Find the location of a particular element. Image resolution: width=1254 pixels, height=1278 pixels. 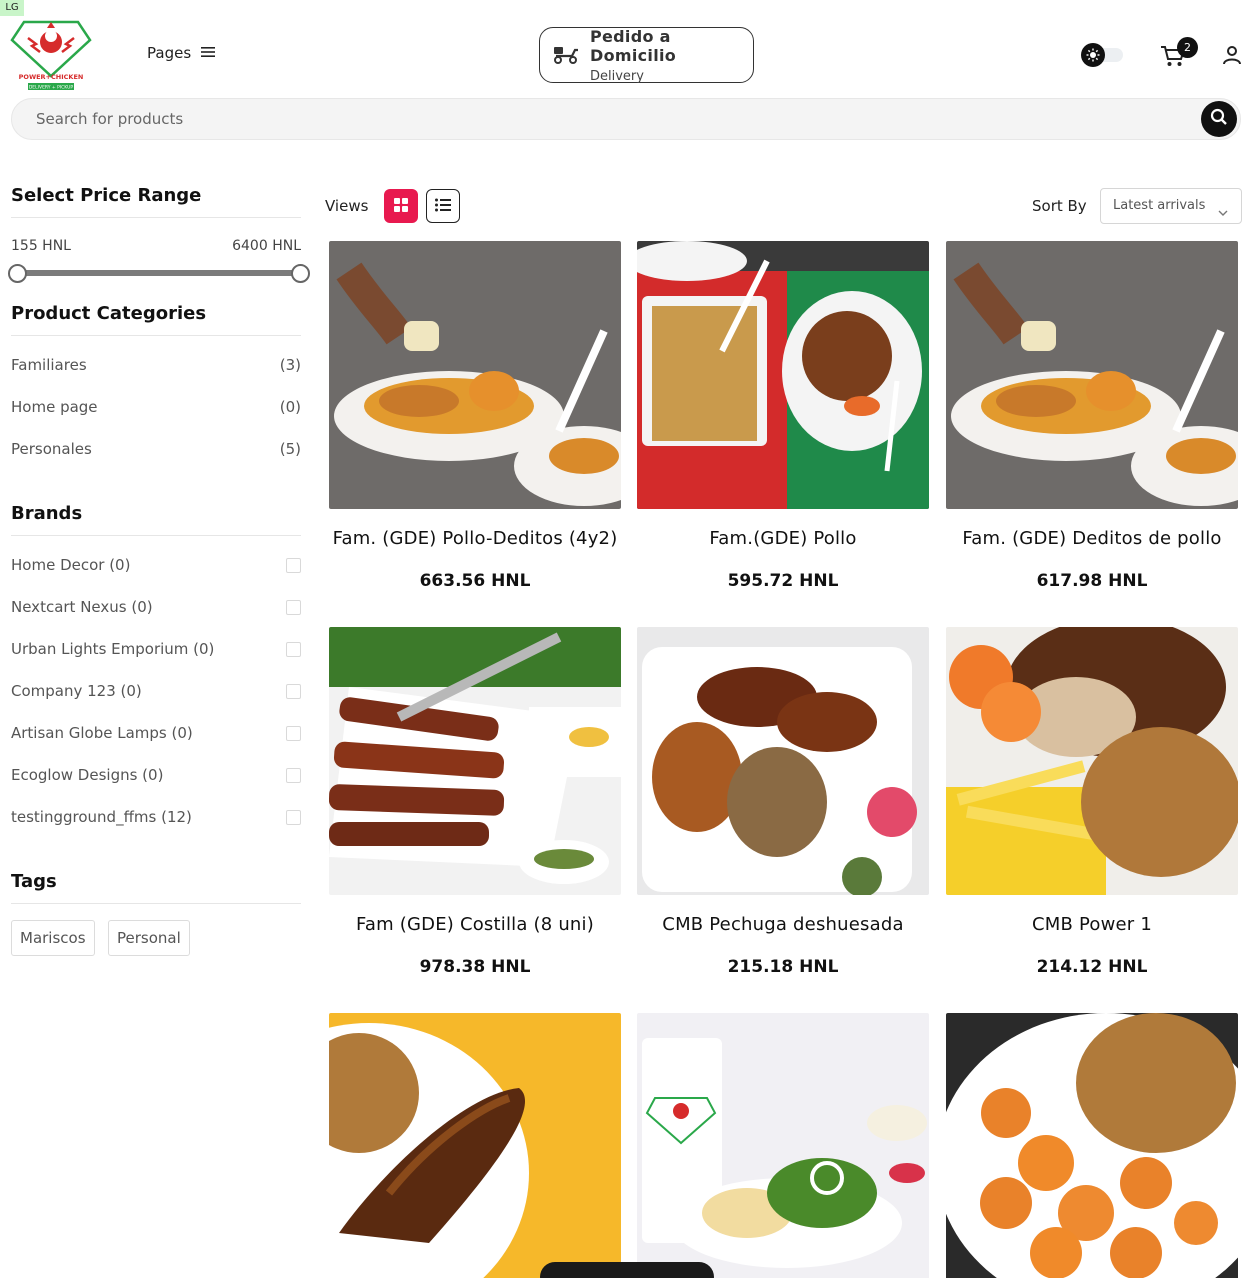

brand-label: Ecoglow Designs (0) is located at coordinates (87, 775).